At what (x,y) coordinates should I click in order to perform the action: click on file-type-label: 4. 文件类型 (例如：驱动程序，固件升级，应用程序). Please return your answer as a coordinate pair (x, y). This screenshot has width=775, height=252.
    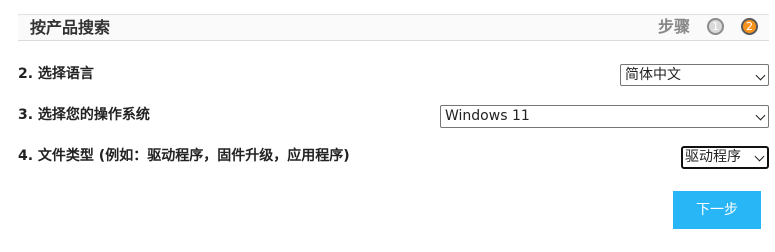
    Looking at the image, I should click on (184, 156).